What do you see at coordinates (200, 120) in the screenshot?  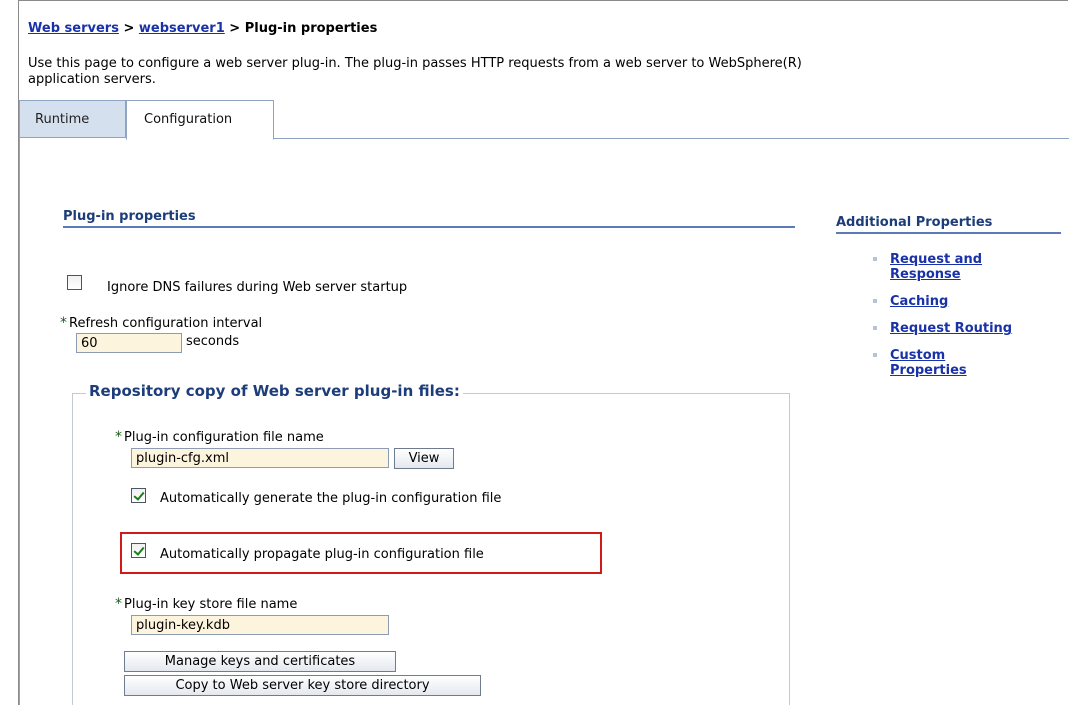 I see `tab-configuration: Configuration` at bounding box center [200, 120].